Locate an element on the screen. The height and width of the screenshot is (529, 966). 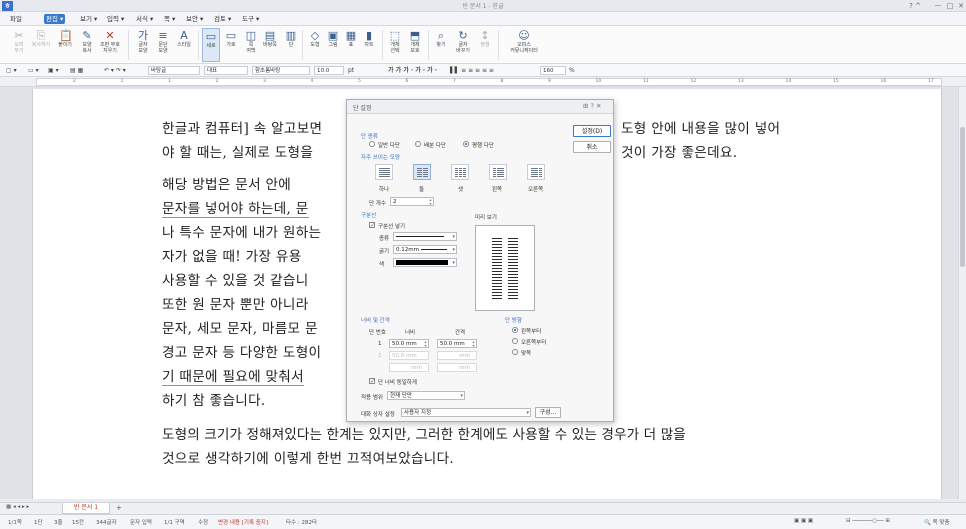
line-width-select: 0.12mm ▾ is located at coordinates (425, 249).